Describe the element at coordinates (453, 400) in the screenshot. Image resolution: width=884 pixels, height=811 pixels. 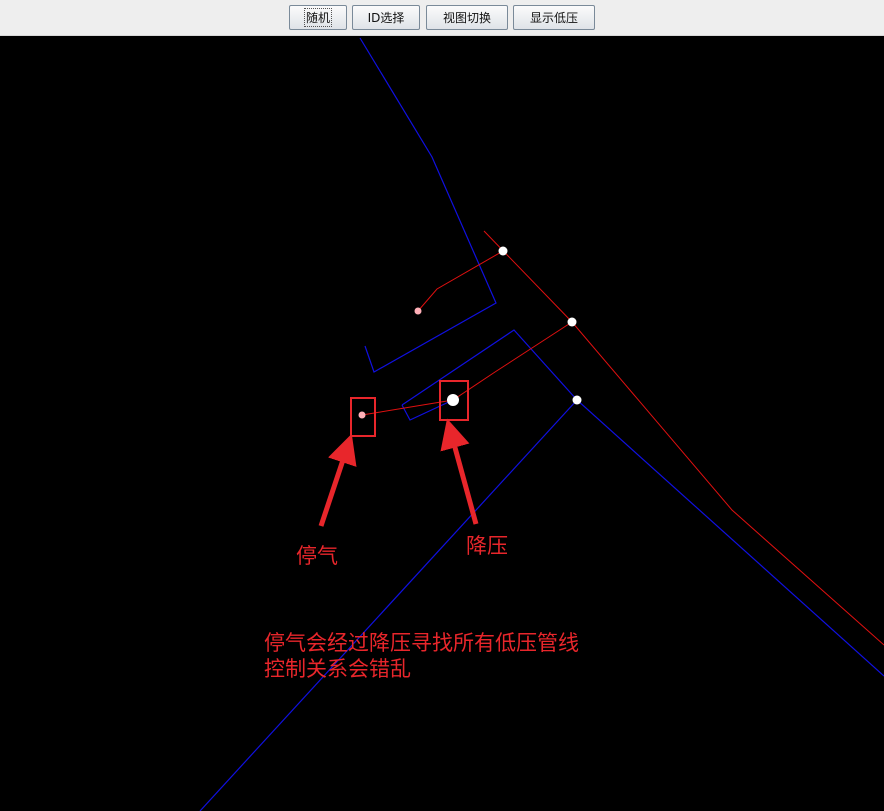
I see `regulator-node` at that location.